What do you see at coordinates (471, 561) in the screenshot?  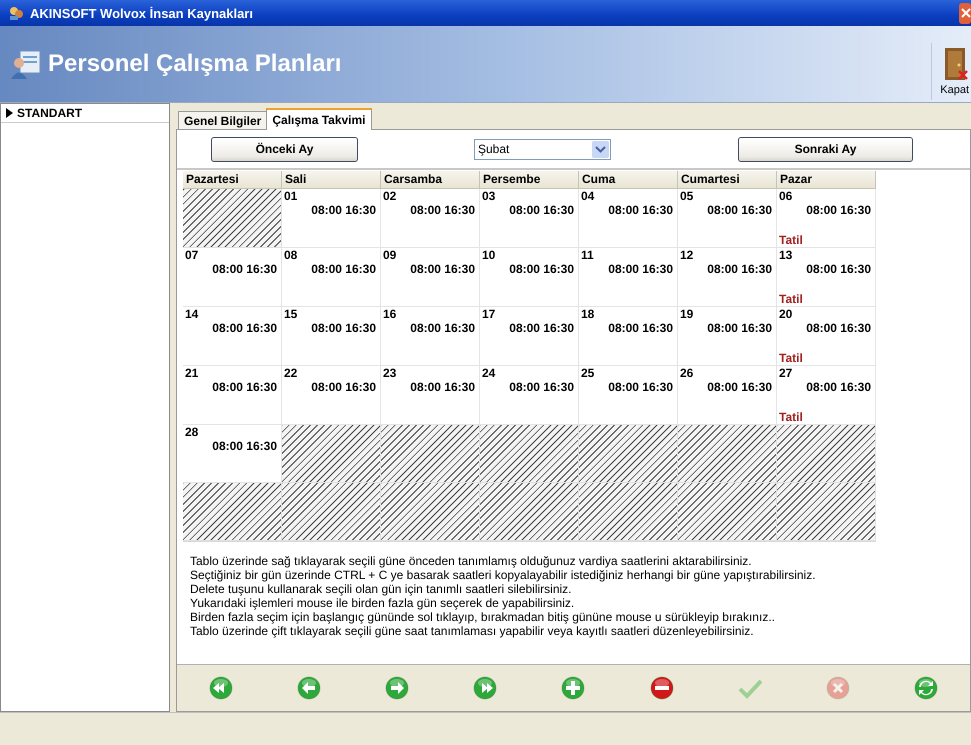 I see `instruction-text: Tablo üzerinde sağ tıklayarak seçili güne önceden tanımlamış olduğunuz vardiya saatlerini aktarabilirsiniz.` at bounding box center [471, 561].